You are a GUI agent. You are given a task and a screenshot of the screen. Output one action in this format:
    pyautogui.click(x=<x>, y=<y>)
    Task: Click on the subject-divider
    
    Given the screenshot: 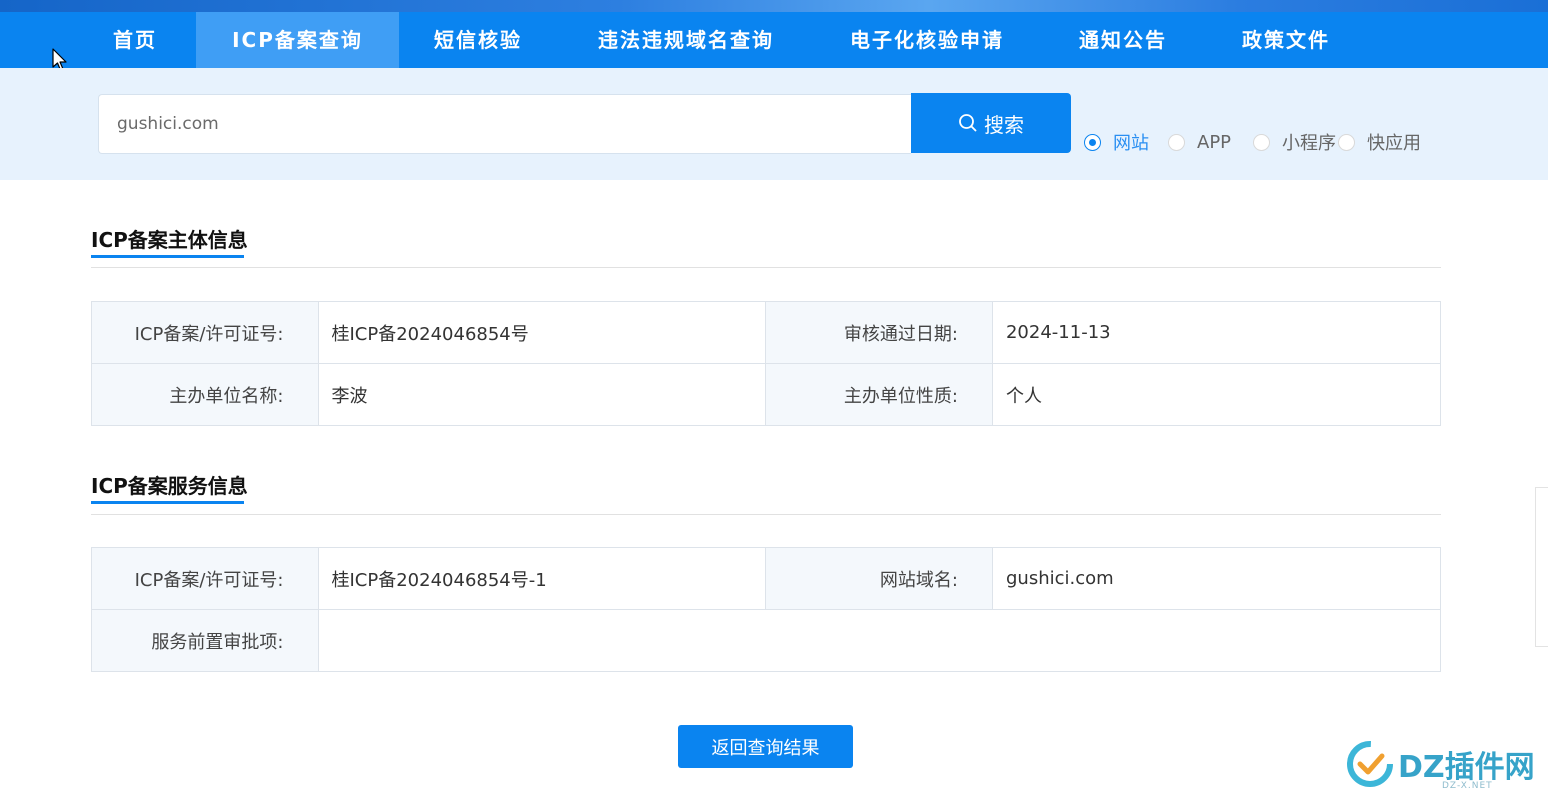 What is the action you would take?
    pyautogui.click(x=766, y=267)
    